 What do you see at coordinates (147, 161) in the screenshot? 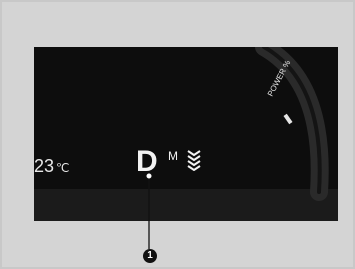
I see `gear-indicator: D` at bounding box center [147, 161].